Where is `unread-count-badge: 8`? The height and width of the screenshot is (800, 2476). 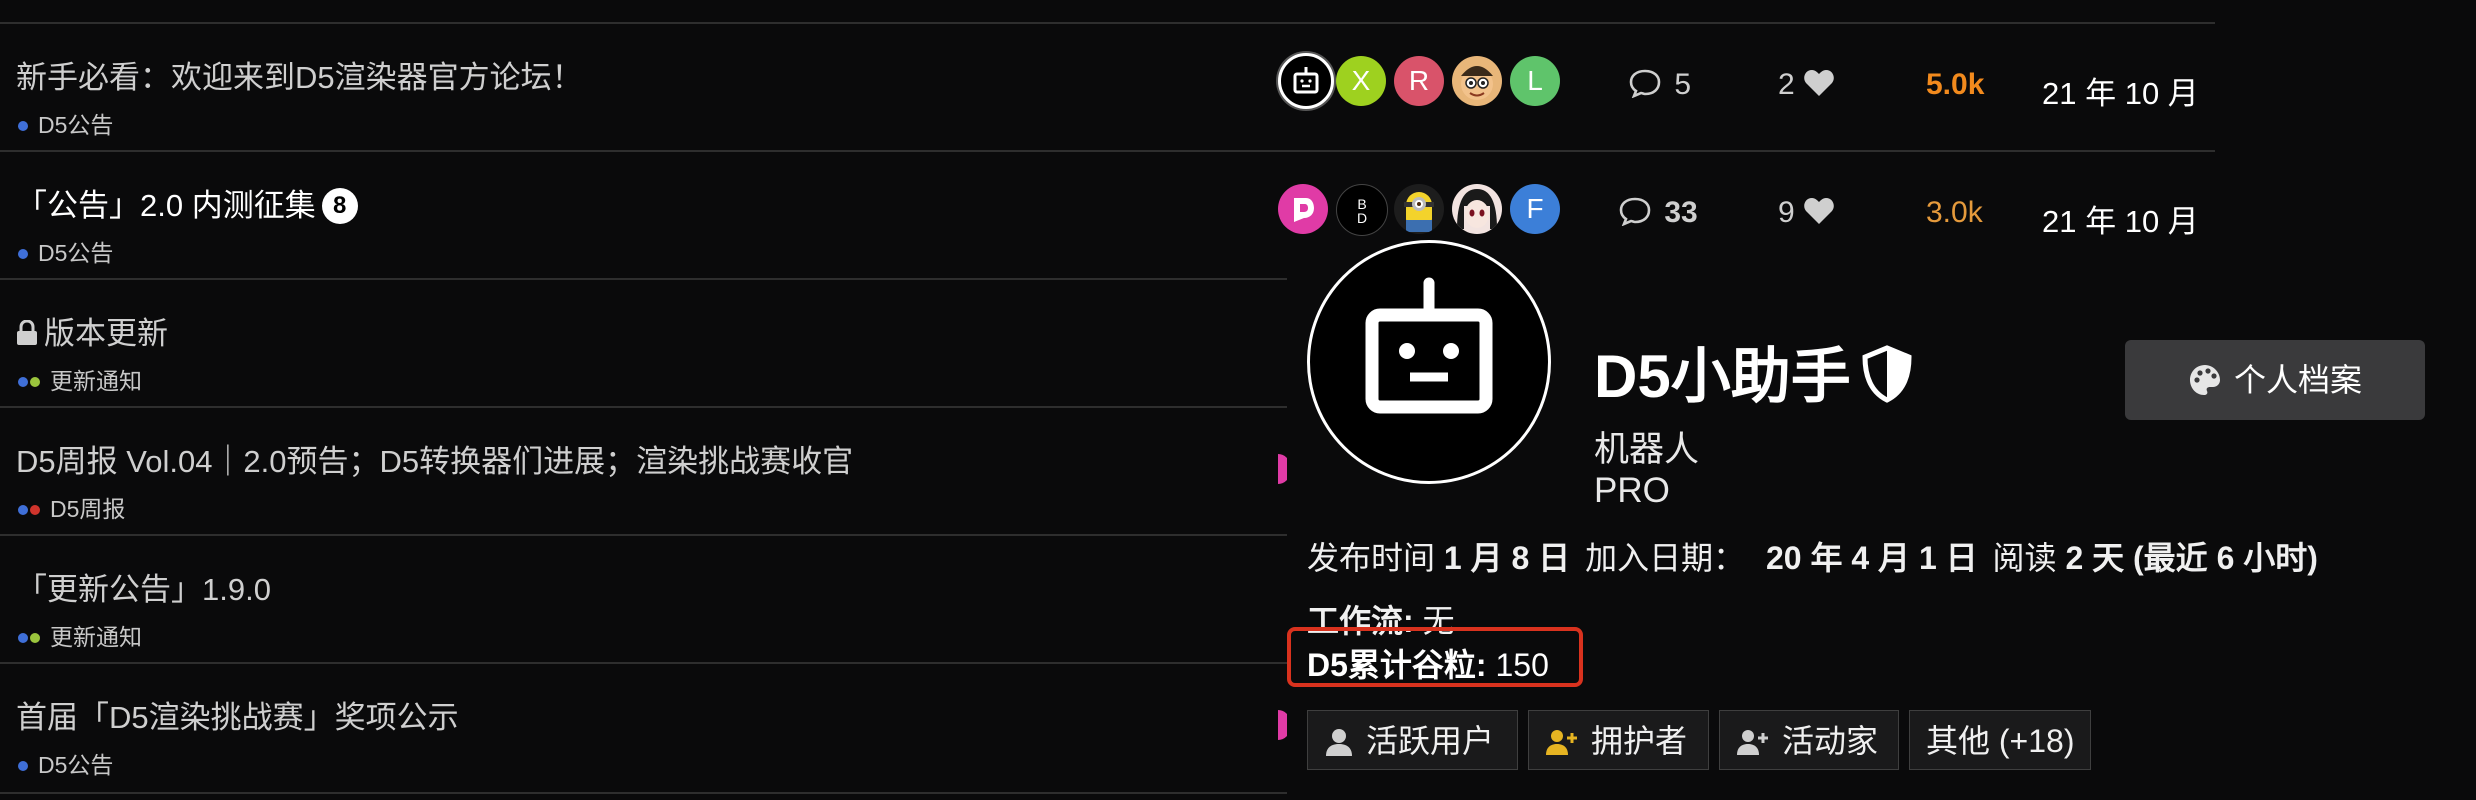 unread-count-badge: 8 is located at coordinates (339, 206).